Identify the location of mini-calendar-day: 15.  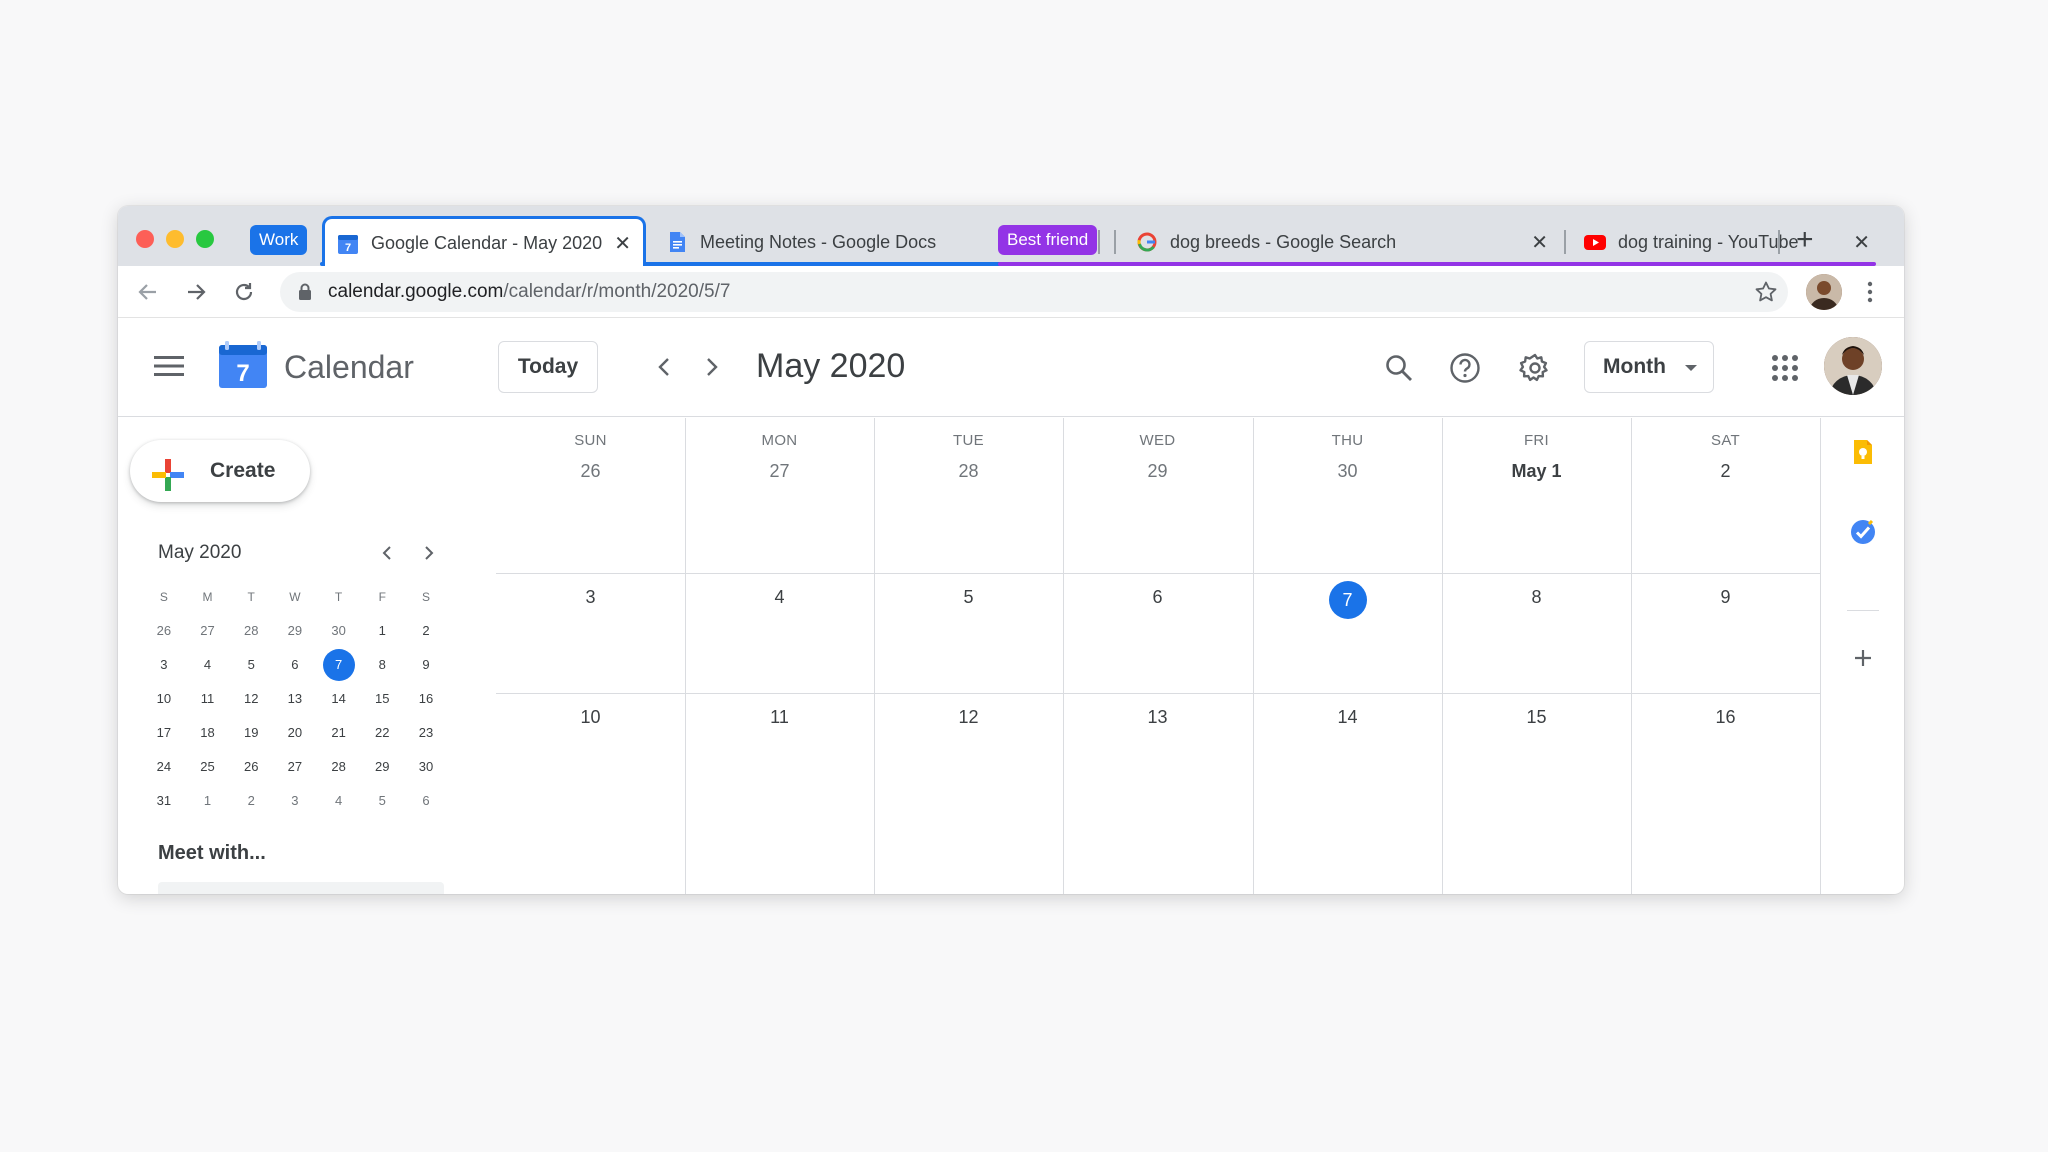
(382, 699).